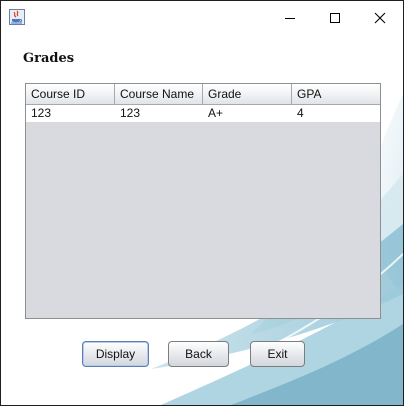 The image size is (404, 406). I want to click on column-header-grade: Grade, so click(247, 94).